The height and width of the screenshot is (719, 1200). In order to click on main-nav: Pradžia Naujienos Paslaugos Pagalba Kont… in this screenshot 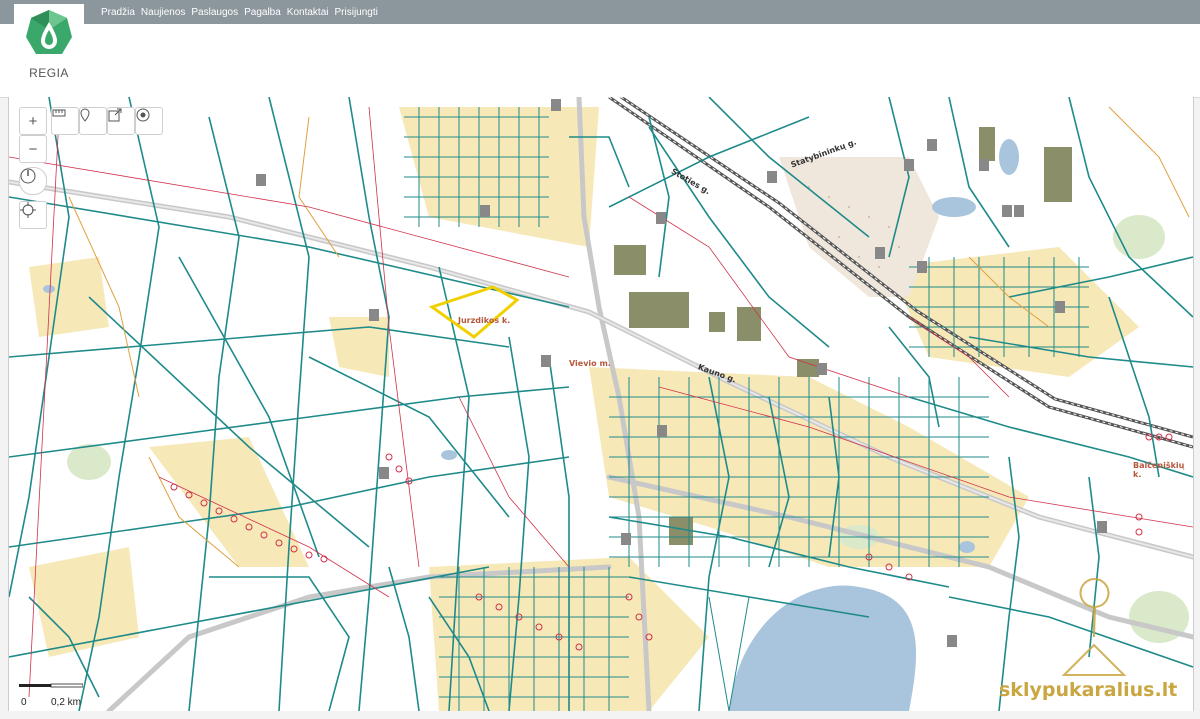, I will do `click(239, 12)`.